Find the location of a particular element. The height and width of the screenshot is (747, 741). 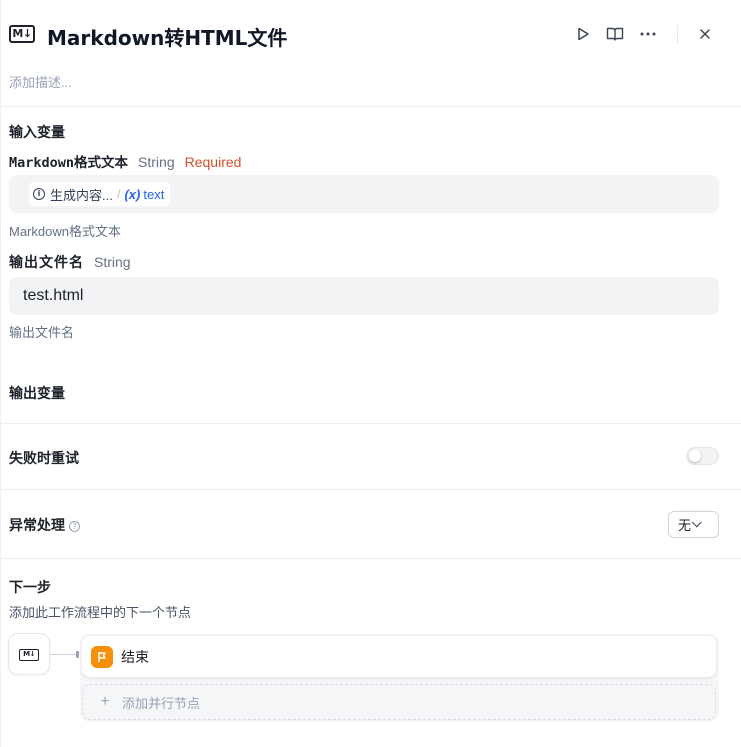

retry-title: 失败时重试 is located at coordinates (44, 459).